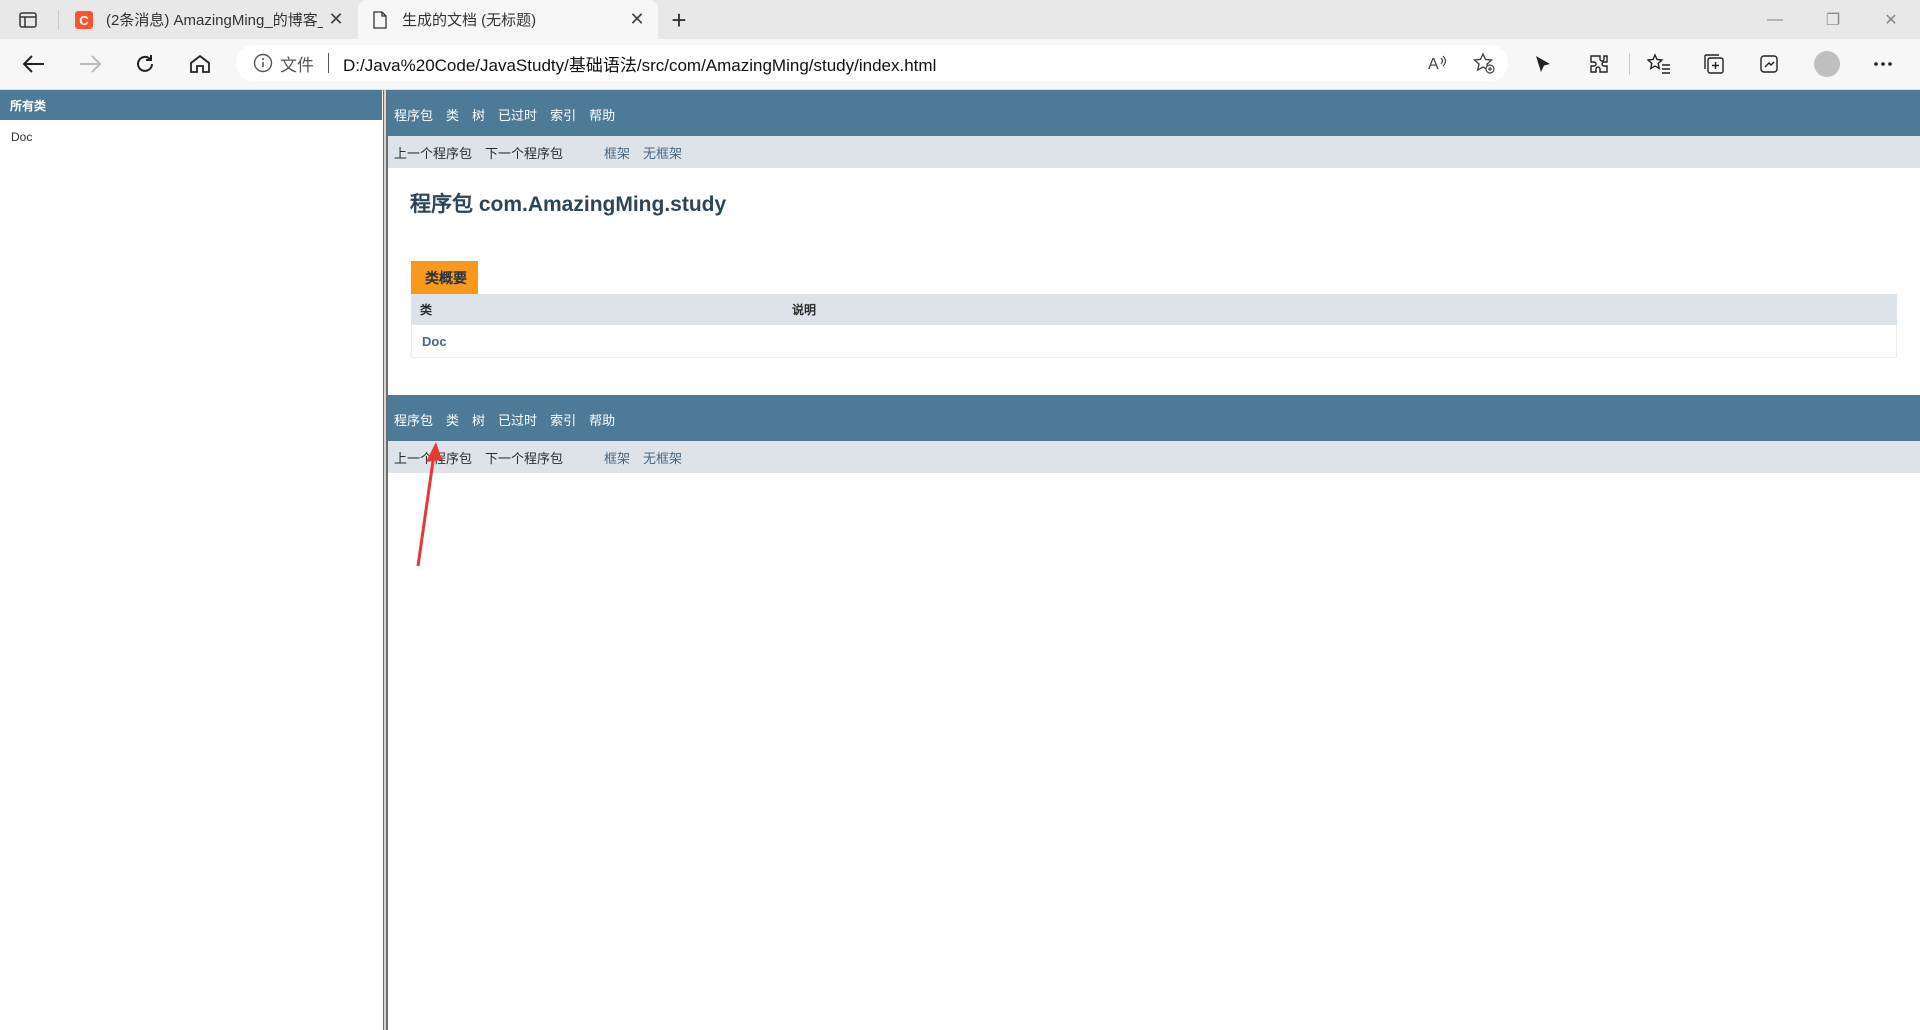 The width and height of the screenshot is (1920, 1030). I want to click on tab-title: (2条消息) AmazingMing_的博客_, so click(214, 20).